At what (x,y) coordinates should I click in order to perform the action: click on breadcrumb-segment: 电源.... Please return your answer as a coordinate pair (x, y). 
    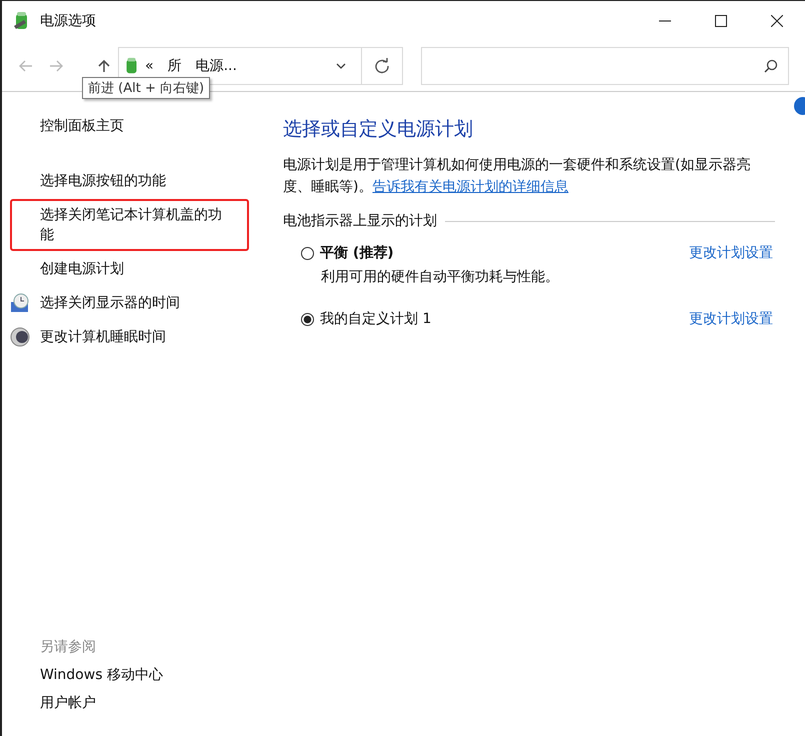
    Looking at the image, I should click on (216, 66).